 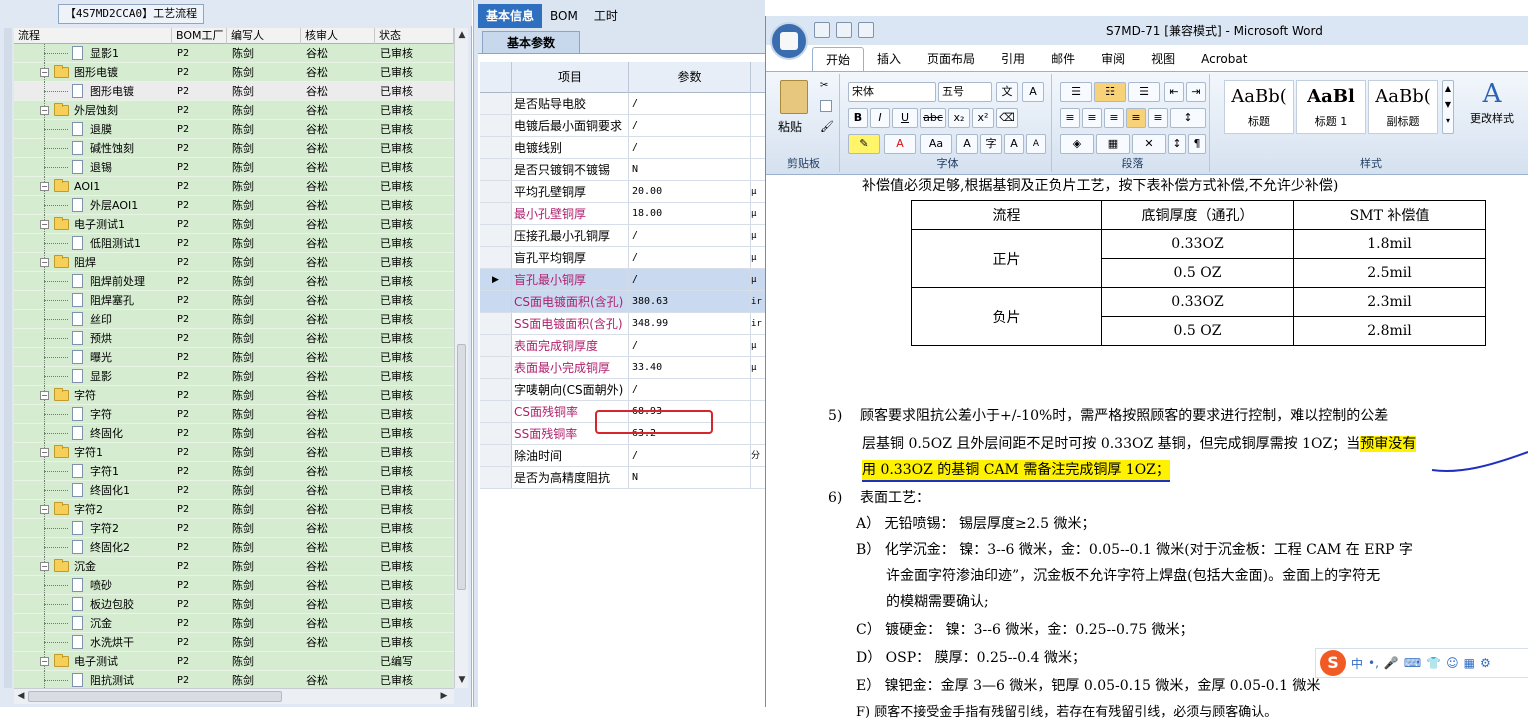 I want to click on cut-icon: ✂, so click(x=826, y=86).